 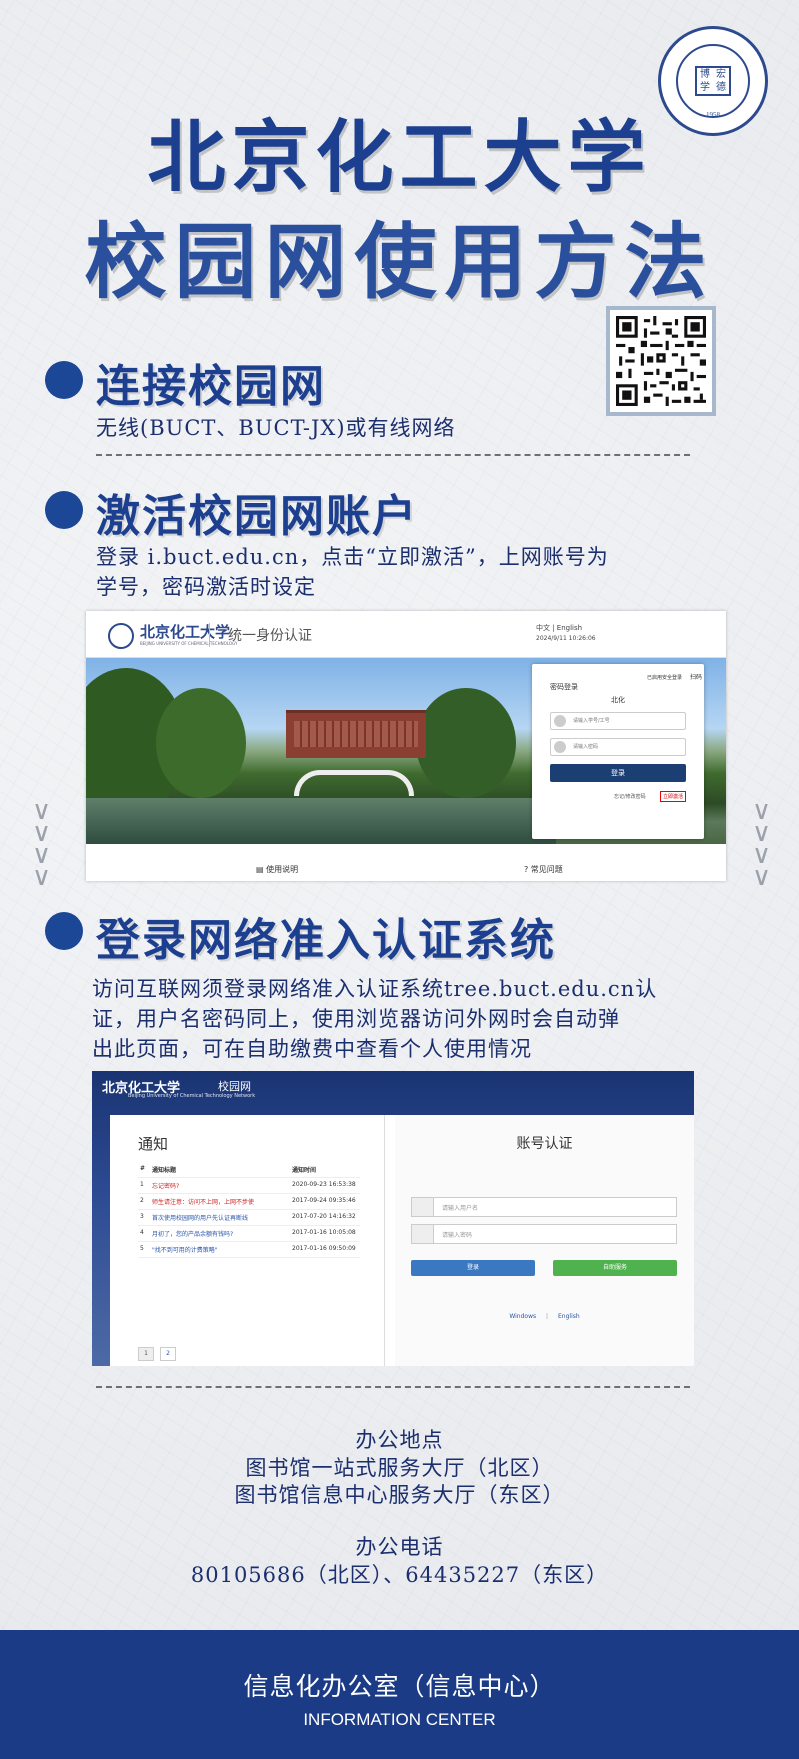 I want to click on page-2-button: 2, so click(x=168, y=1354).